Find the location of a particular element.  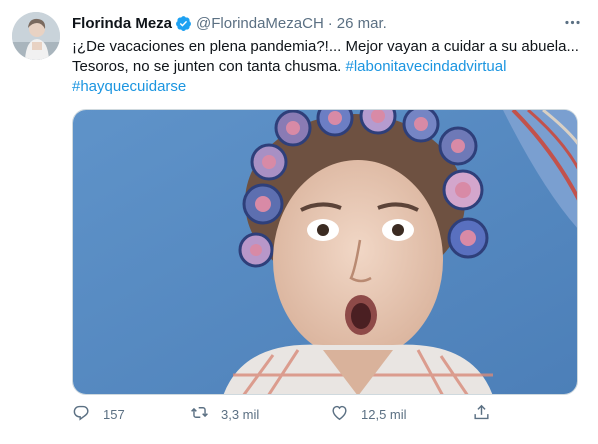

author-name: Florinda Meza is located at coordinates (122, 23).